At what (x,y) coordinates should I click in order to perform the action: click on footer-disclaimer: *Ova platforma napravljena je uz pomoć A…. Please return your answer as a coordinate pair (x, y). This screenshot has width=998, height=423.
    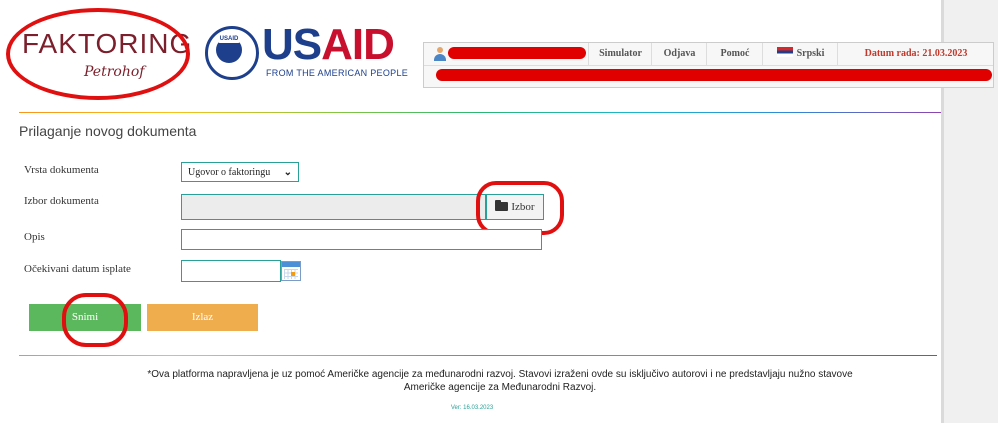
    Looking at the image, I should click on (500, 381).